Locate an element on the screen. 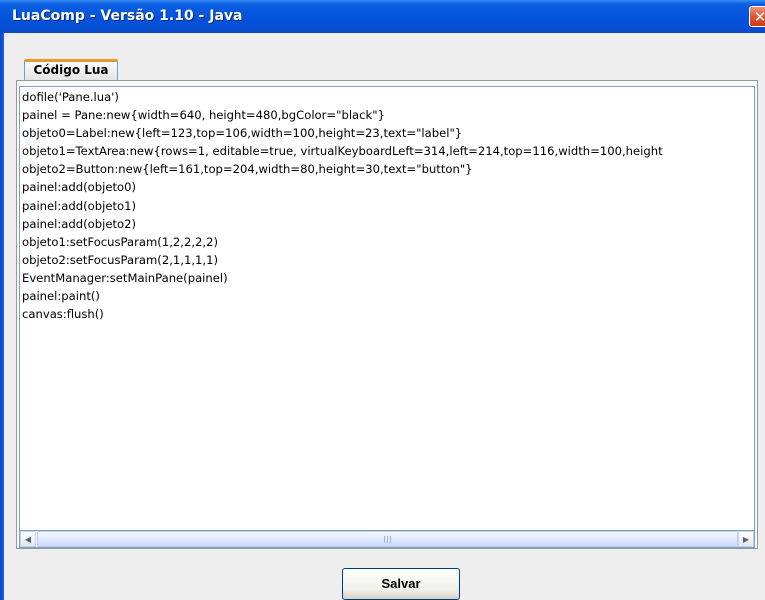 The image size is (765, 600). code-line: painel:add(objeto1) is located at coordinates (79, 205).